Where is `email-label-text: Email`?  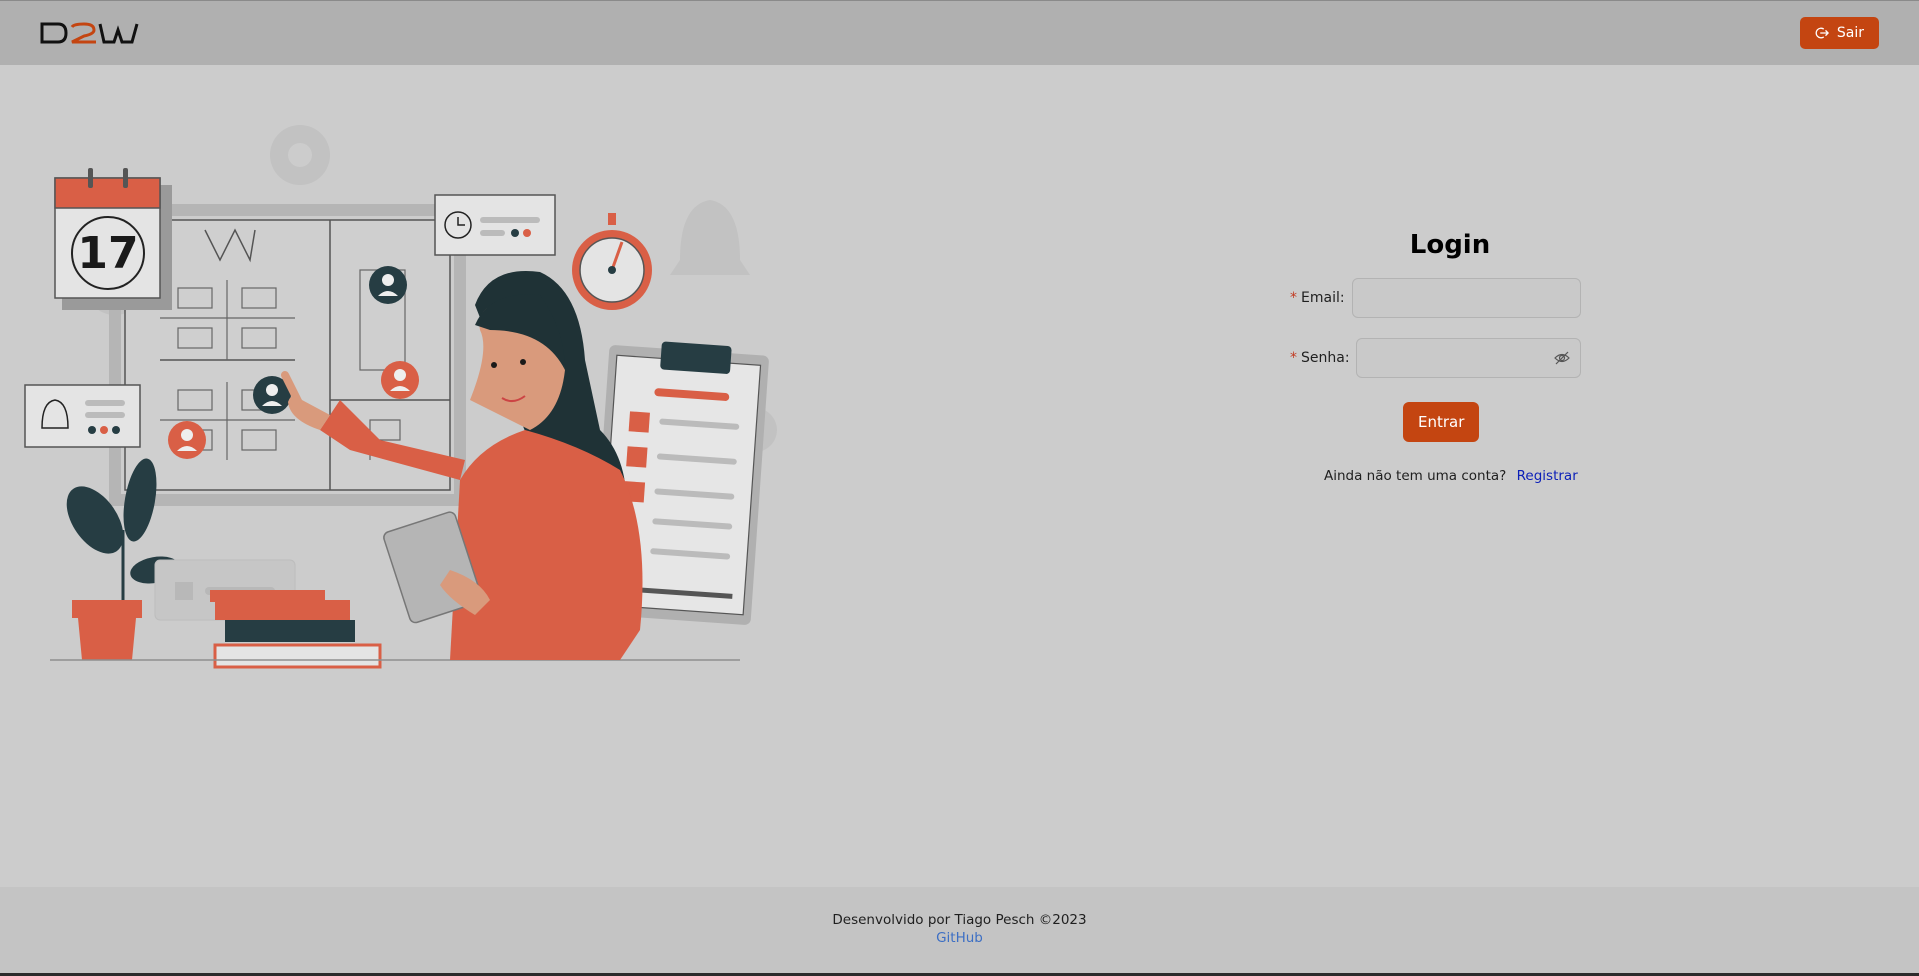 email-label-text: Email is located at coordinates (1320, 298).